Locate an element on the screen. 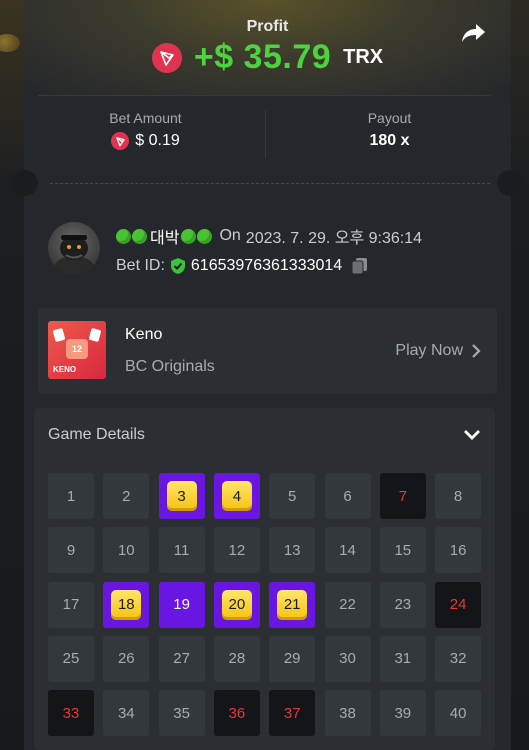  profit-row: +$ 35.79 TRX is located at coordinates (267, 57).